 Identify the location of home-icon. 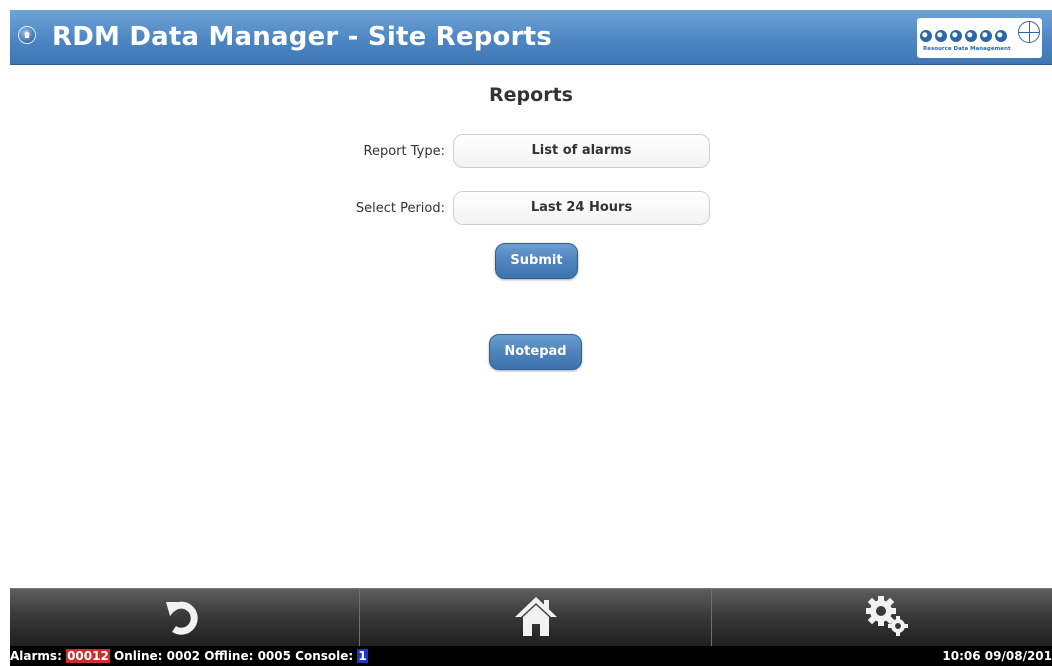
(536, 616).